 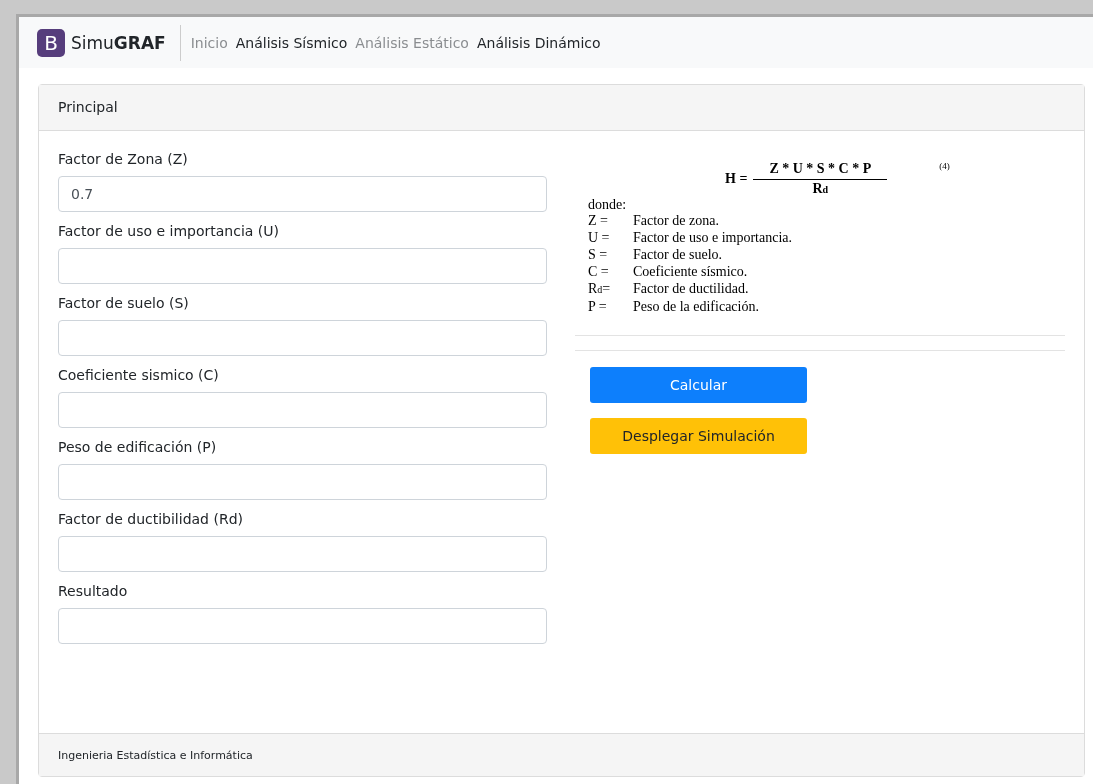 I want to click on nav-link: Análisis Dinámico, so click(x=538, y=42).